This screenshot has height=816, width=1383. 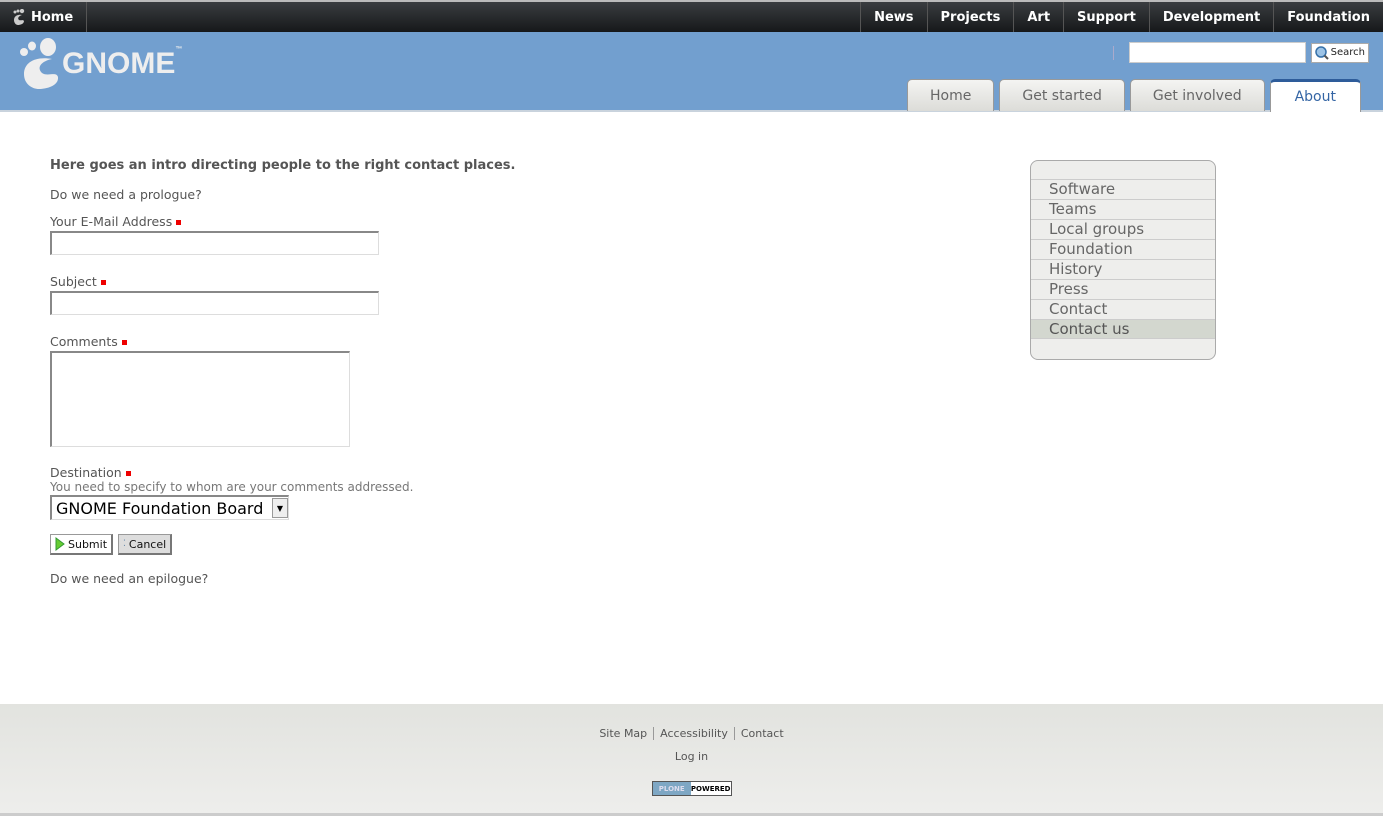 What do you see at coordinates (1217, 52) in the screenshot?
I see `search-input` at bounding box center [1217, 52].